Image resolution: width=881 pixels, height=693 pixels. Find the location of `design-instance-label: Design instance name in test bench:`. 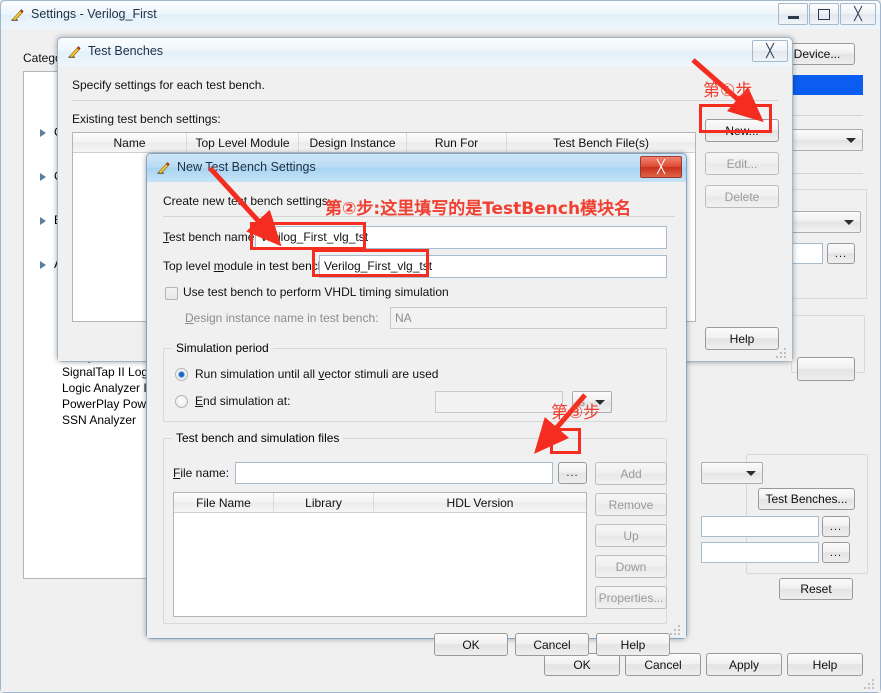

design-instance-label: Design instance name in test bench: is located at coordinates (282, 318).